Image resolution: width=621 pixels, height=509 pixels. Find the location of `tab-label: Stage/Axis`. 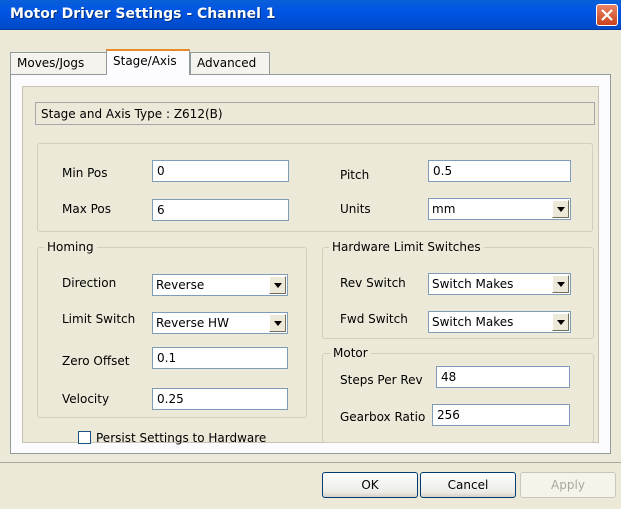

tab-label: Stage/Axis is located at coordinates (145, 61).